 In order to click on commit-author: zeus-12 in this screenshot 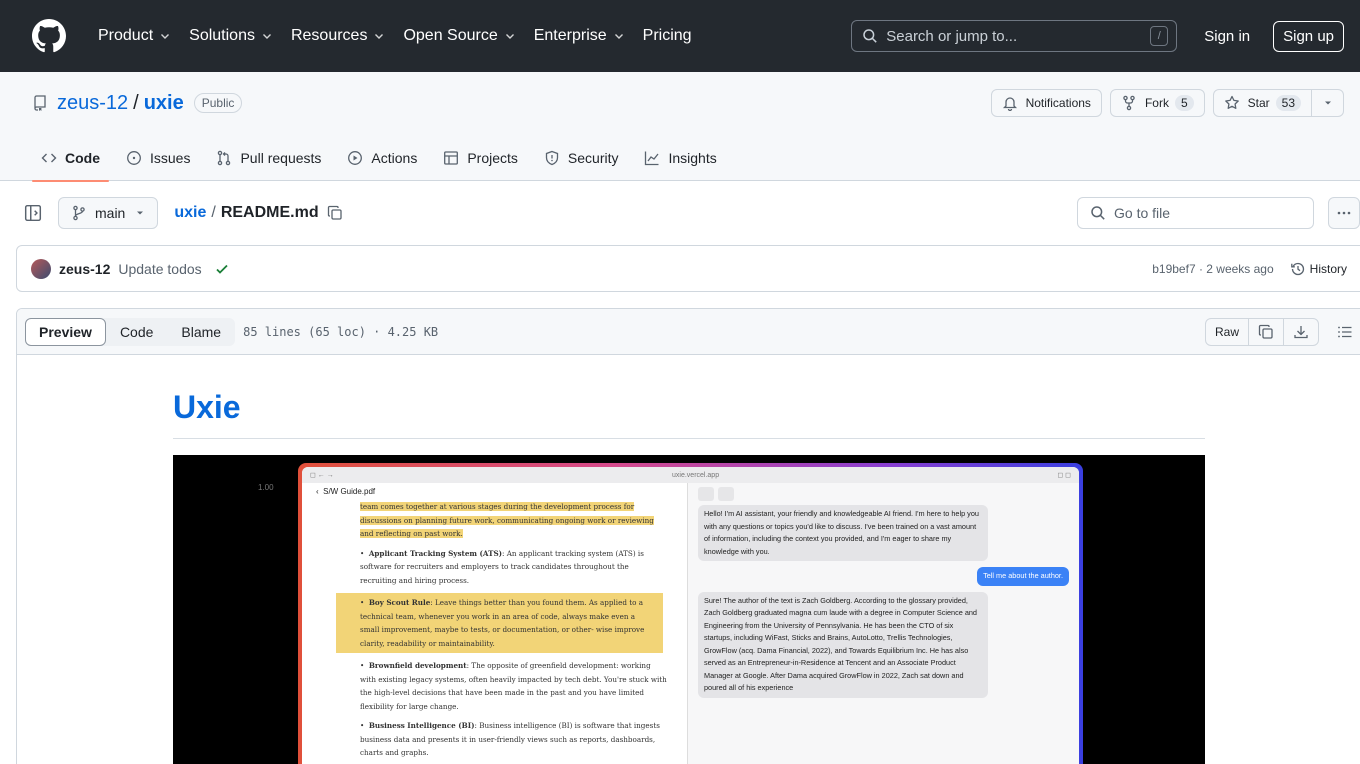, I will do `click(84, 269)`.